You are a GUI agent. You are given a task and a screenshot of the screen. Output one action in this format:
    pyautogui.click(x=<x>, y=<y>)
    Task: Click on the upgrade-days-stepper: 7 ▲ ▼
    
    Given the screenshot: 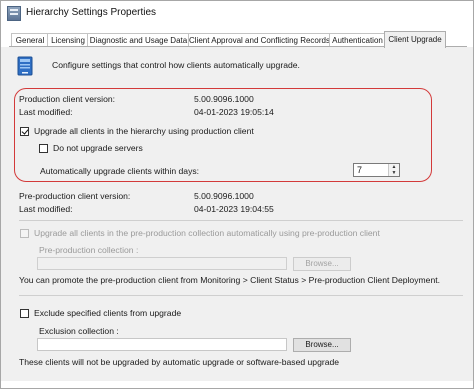 What is the action you would take?
    pyautogui.click(x=376, y=170)
    